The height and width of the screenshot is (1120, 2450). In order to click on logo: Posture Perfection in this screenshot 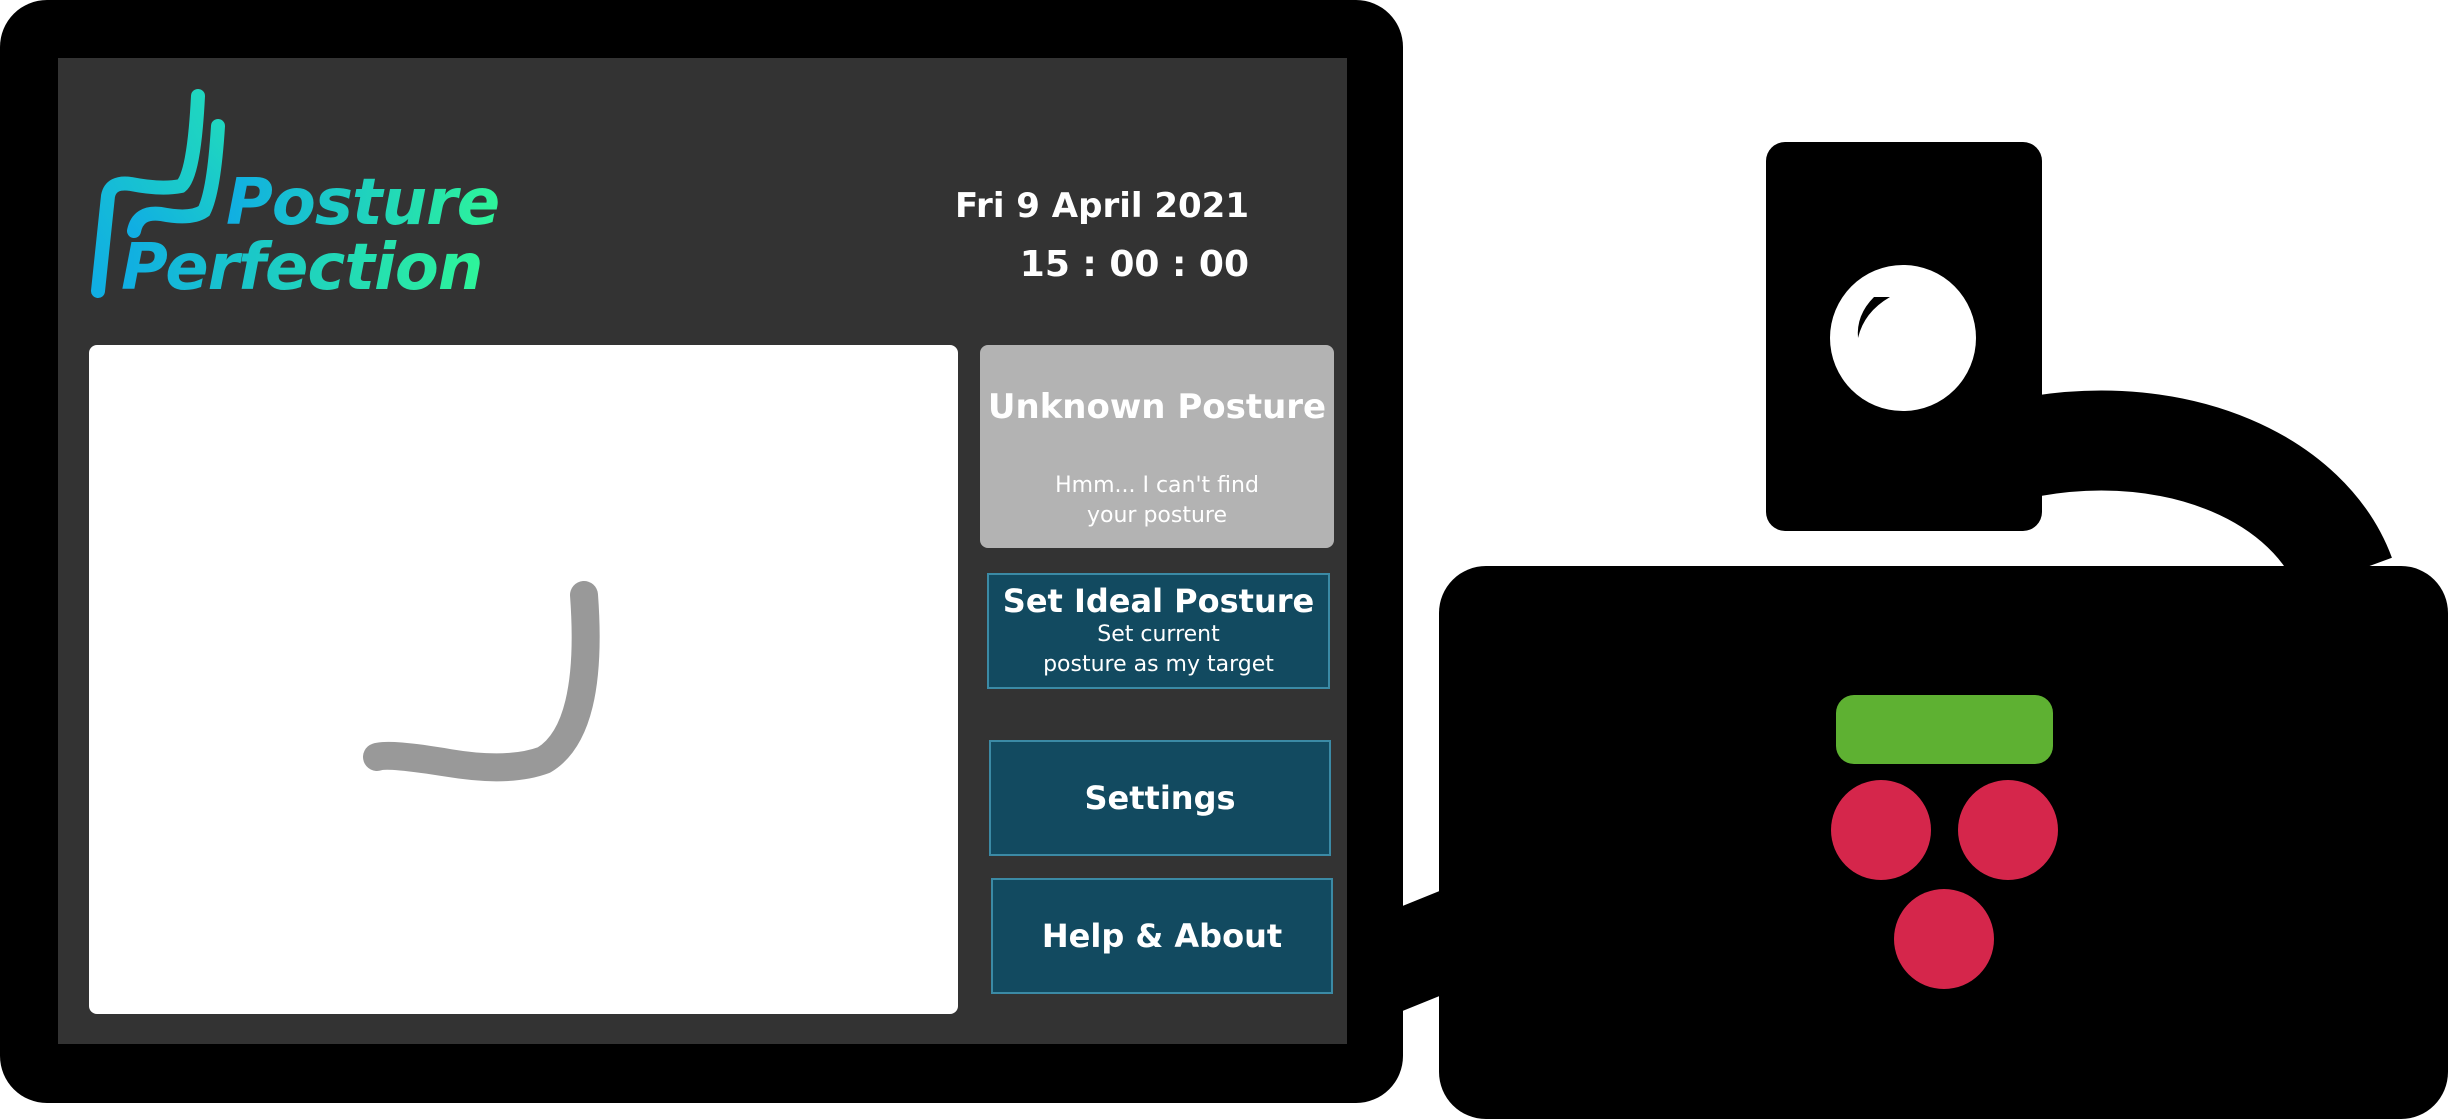, I will do `click(293, 201)`.